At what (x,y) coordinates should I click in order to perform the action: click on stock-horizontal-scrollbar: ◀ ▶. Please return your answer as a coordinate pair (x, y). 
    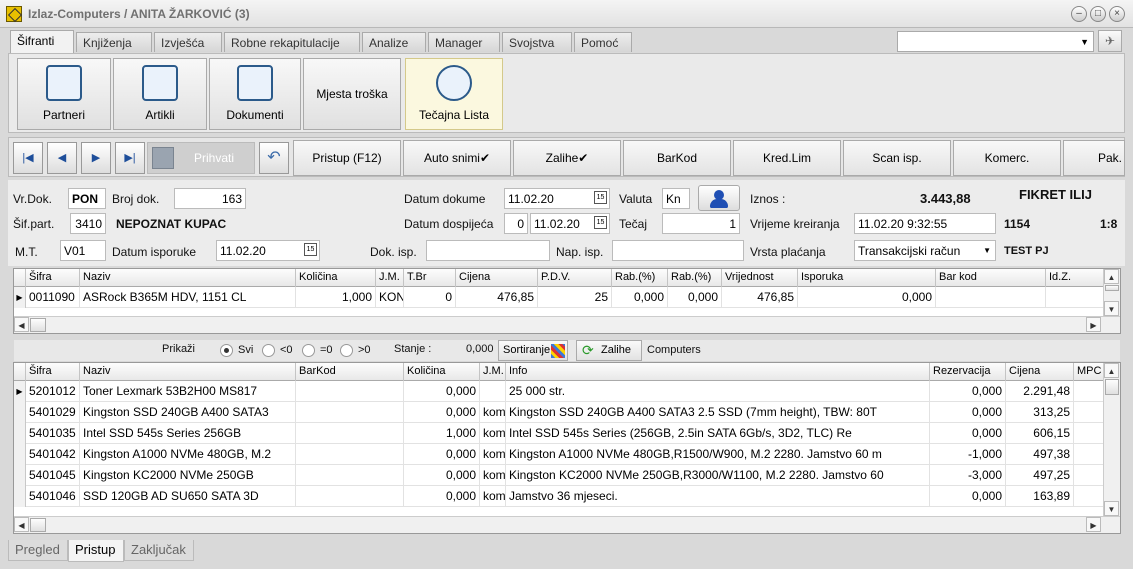
    Looking at the image, I should click on (567, 524).